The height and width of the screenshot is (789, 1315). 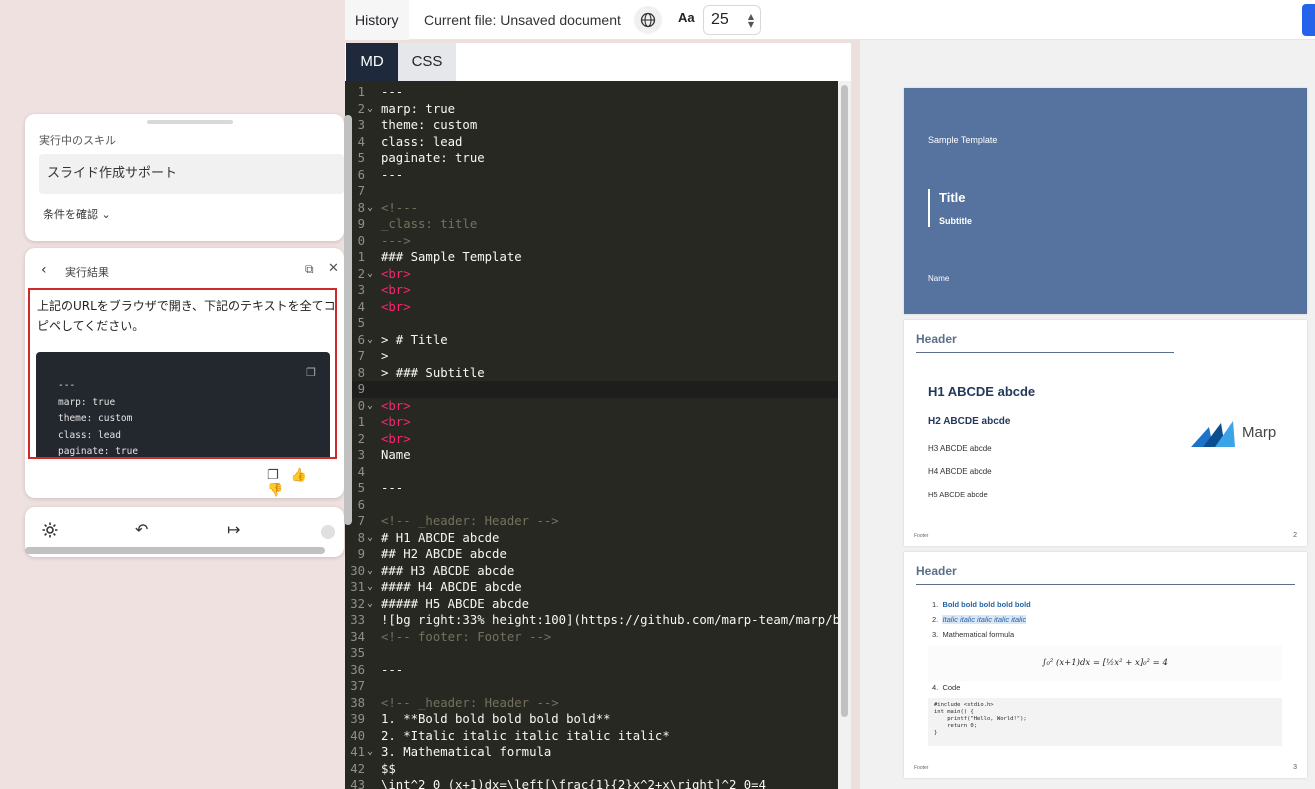 I want to click on code-line: 8 ⌄ # H1 ABCDE abcde, so click(x=591, y=538).